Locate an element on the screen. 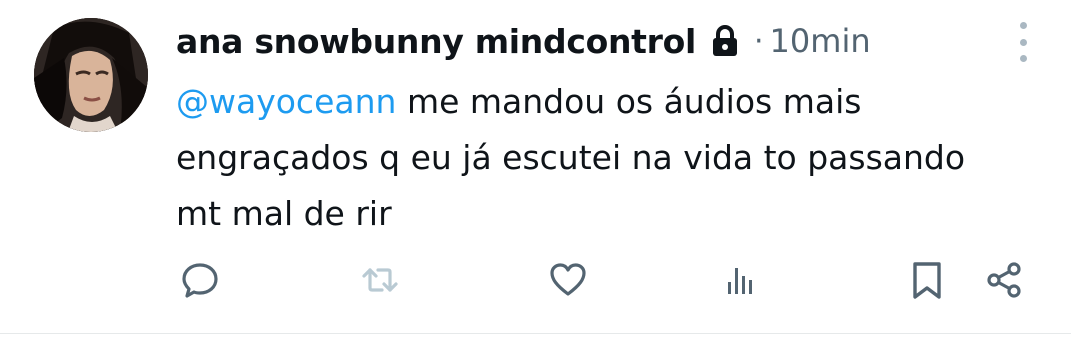  like-button is located at coordinates (568, 280).